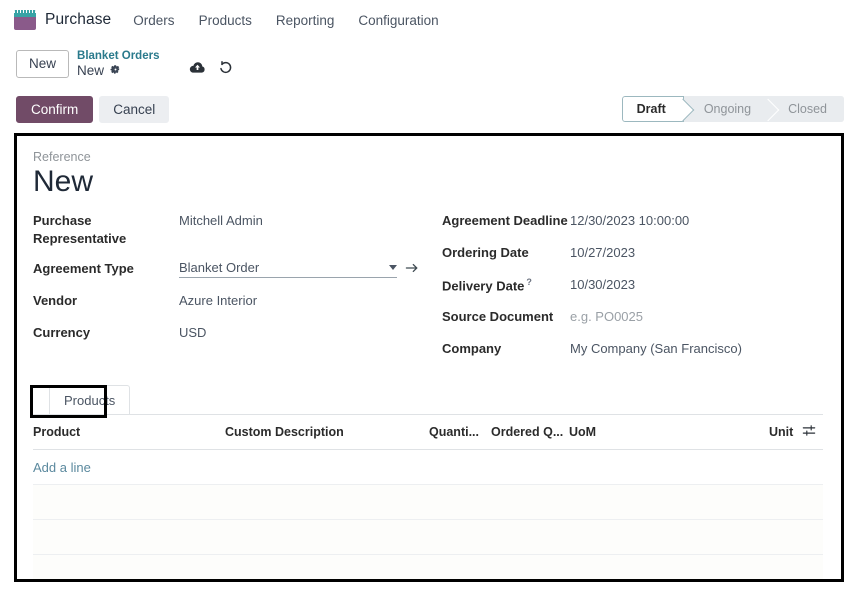 This screenshot has height=592, width=858. I want to click on breadcrumb-current: New, so click(91, 70).